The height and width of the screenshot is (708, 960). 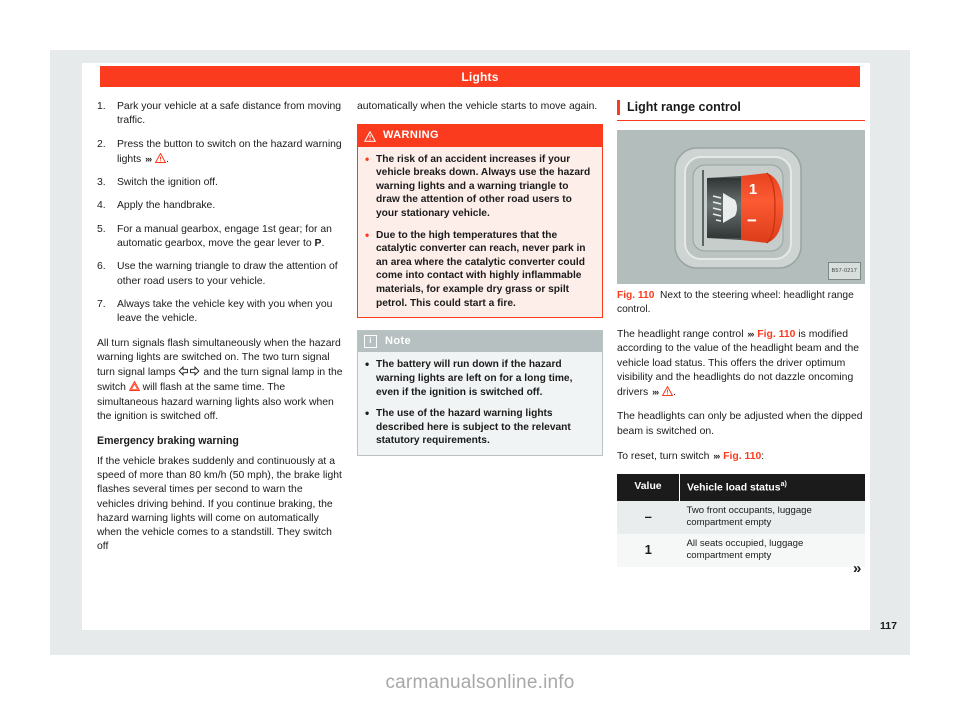 What do you see at coordinates (752, 220) in the screenshot?
I see `dial-label-bottom: −` at bounding box center [752, 220].